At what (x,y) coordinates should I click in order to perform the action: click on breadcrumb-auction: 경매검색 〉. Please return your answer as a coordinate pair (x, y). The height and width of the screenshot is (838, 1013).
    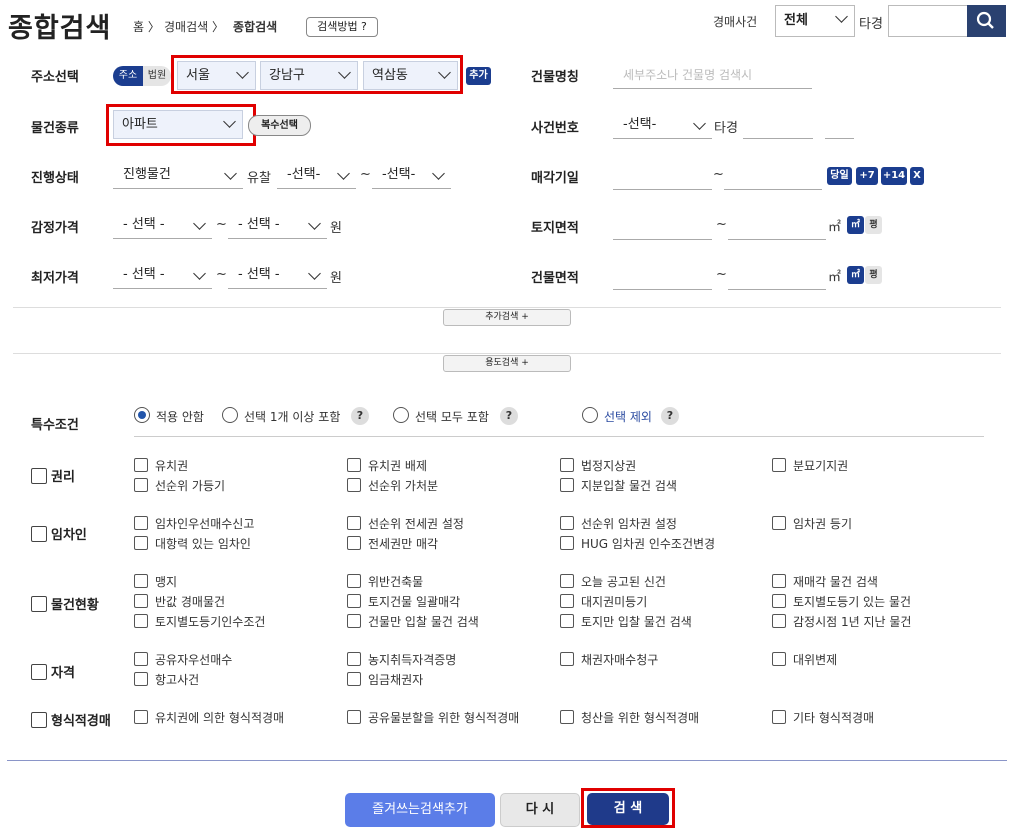
    Looking at the image, I should click on (194, 26).